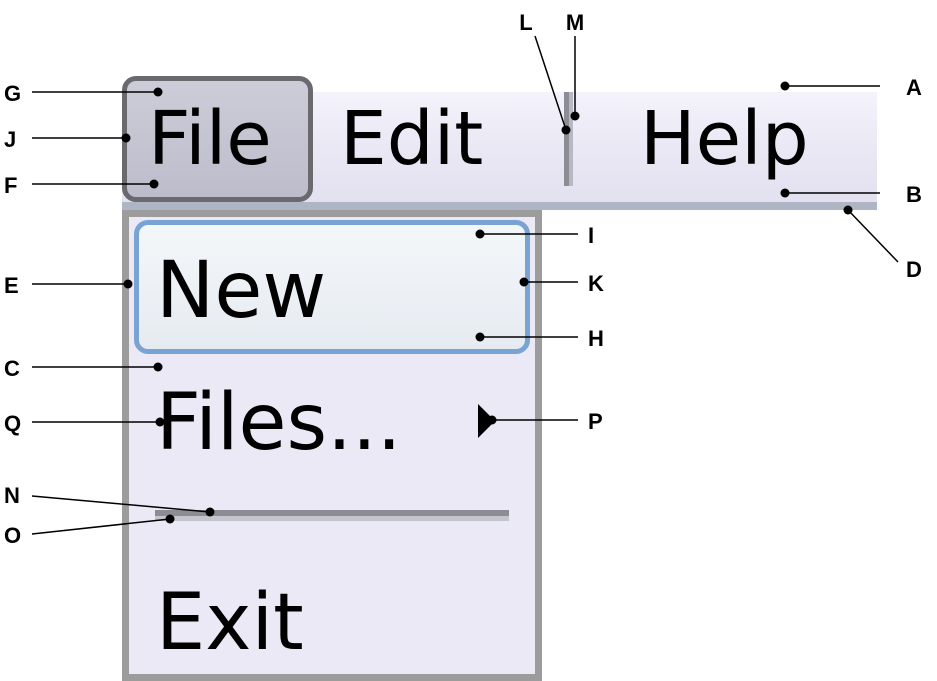 The width and height of the screenshot is (937, 681). What do you see at coordinates (160, 422) in the screenshot?
I see `callout-dot-q` at bounding box center [160, 422].